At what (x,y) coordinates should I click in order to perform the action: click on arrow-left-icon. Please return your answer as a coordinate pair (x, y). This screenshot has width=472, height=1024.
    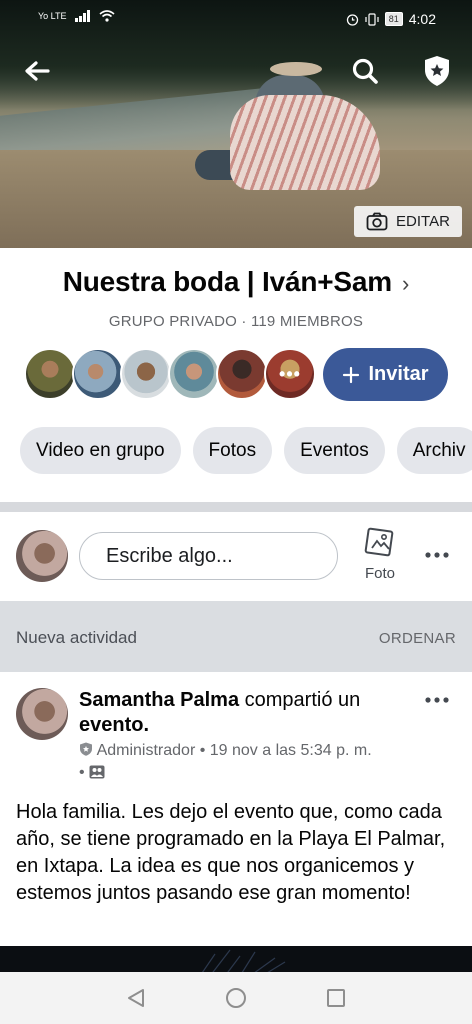
    Looking at the image, I should click on (37, 71).